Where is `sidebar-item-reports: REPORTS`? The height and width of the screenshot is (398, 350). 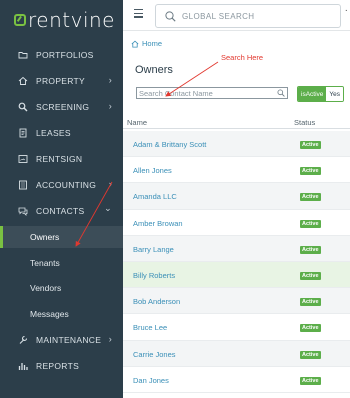
sidebar-item-reports: REPORTS is located at coordinates (61, 366).